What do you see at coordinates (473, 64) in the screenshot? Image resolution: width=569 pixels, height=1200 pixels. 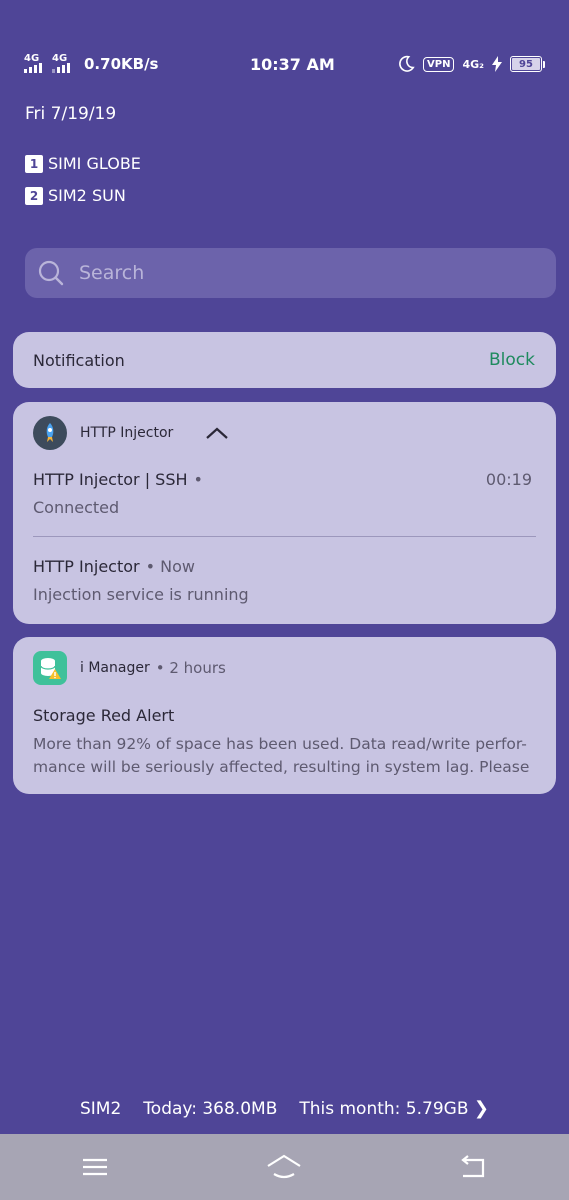 I see `data-network-label: 4G₂` at bounding box center [473, 64].